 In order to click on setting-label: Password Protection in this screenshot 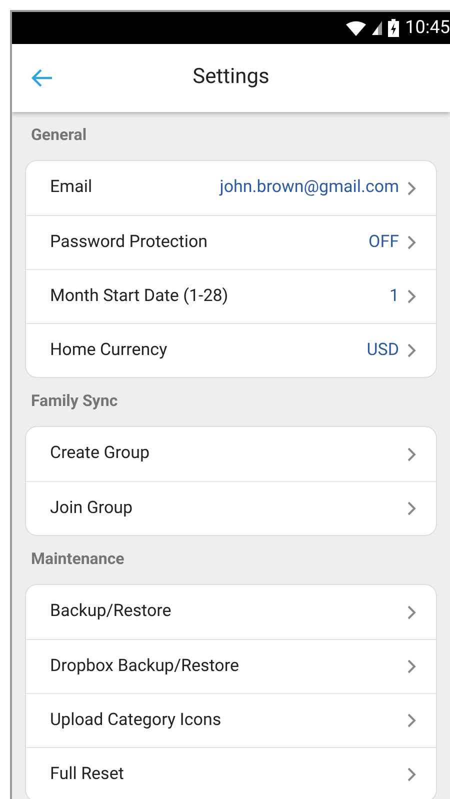, I will do `click(129, 242)`.